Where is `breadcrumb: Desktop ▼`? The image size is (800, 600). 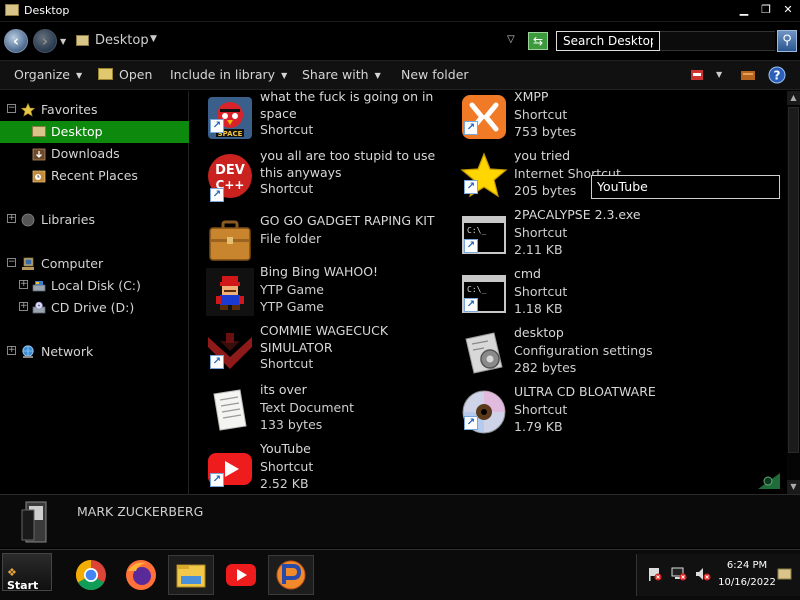 breadcrumb: Desktop ▼ is located at coordinates (285, 41).